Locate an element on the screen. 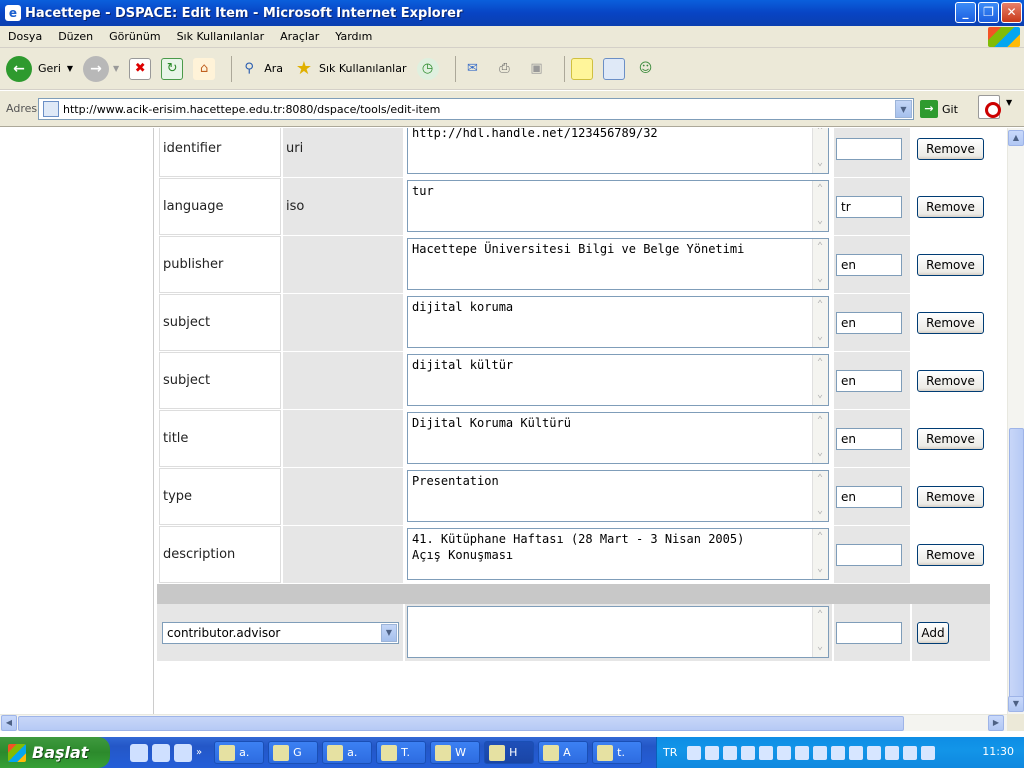 This screenshot has height=768, width=1024. left-navigation is located at coordinates (77, 421).